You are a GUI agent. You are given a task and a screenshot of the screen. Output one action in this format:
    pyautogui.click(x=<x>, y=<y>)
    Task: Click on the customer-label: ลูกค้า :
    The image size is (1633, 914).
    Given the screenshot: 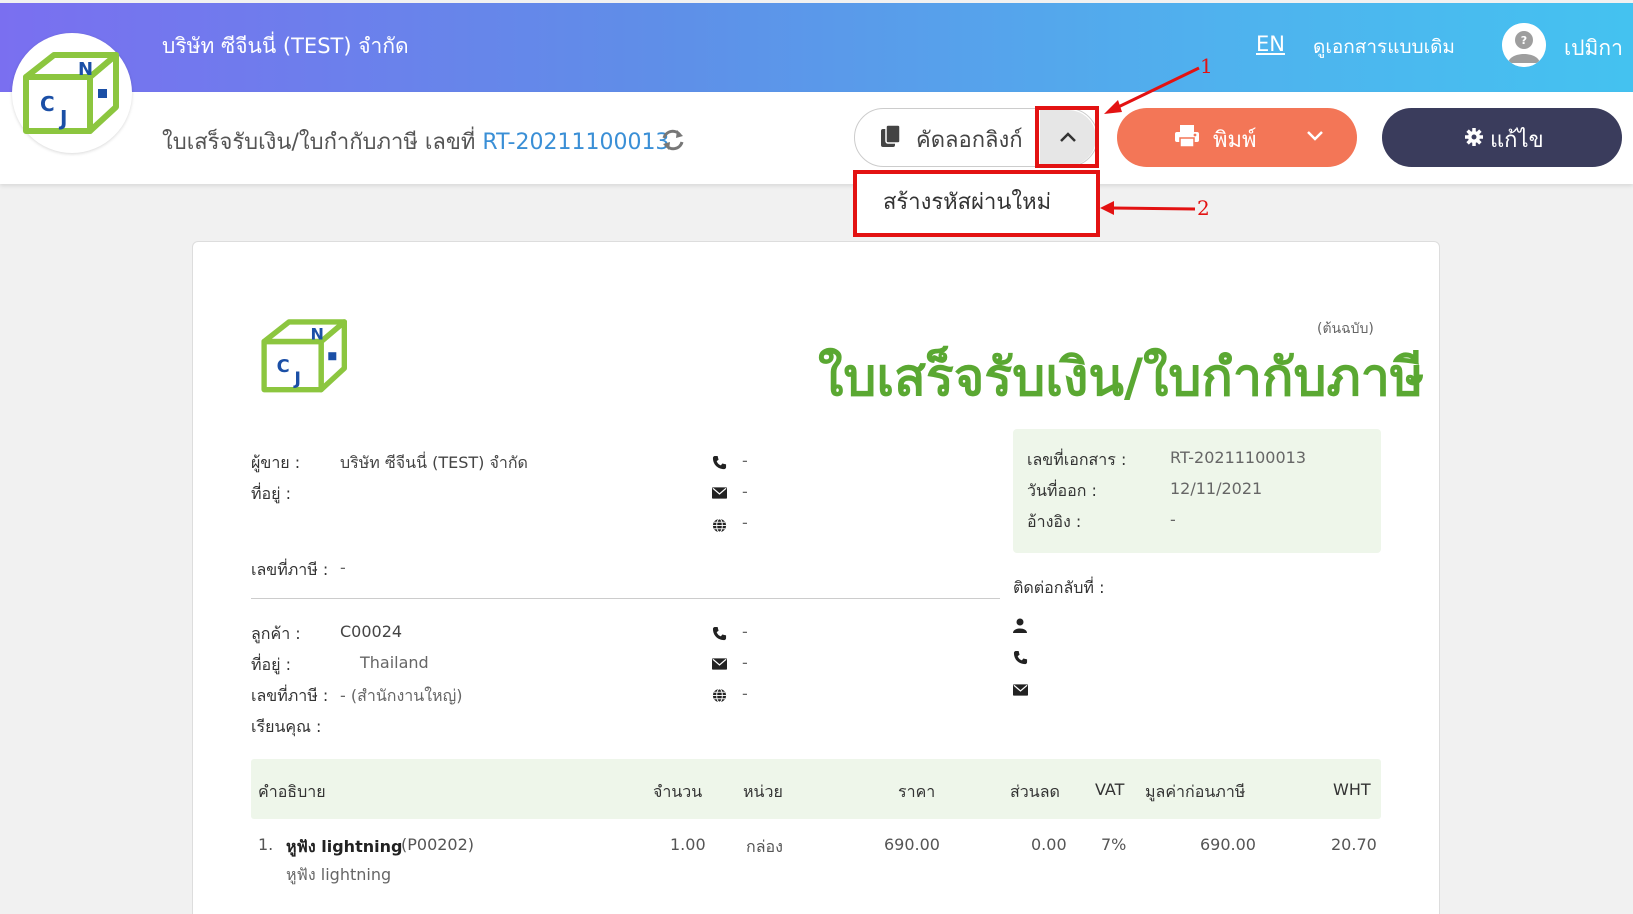 What is the action you would take?
    pyautogui.click(x=276, y=633)
    